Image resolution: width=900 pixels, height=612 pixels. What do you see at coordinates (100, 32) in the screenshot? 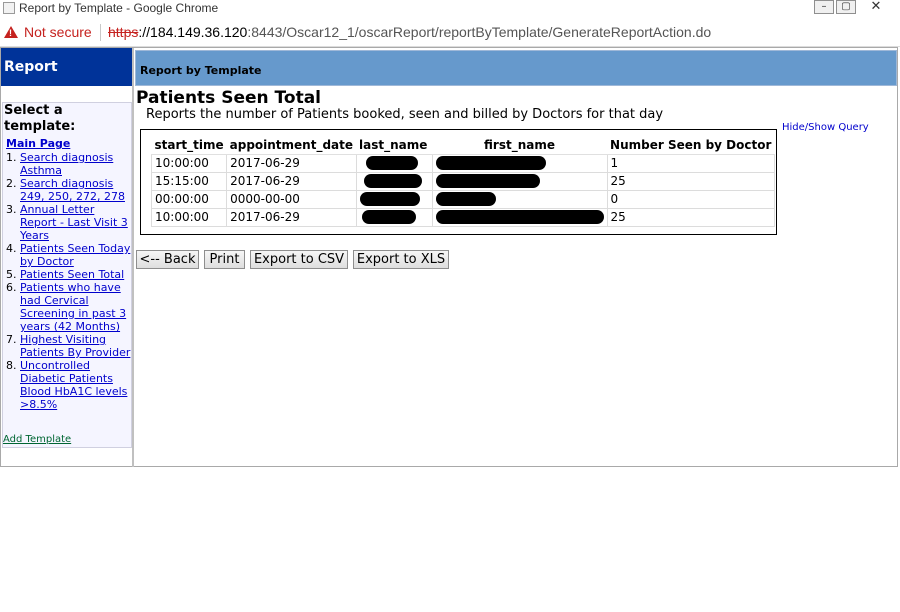
I see `address-separator` at bounding box center [100, 32].